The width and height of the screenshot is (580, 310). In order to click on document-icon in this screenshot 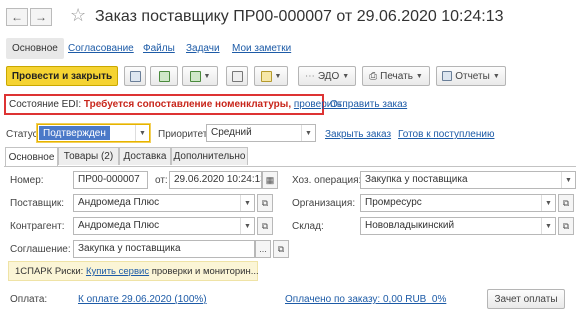, I will do `click(266, 76)`.